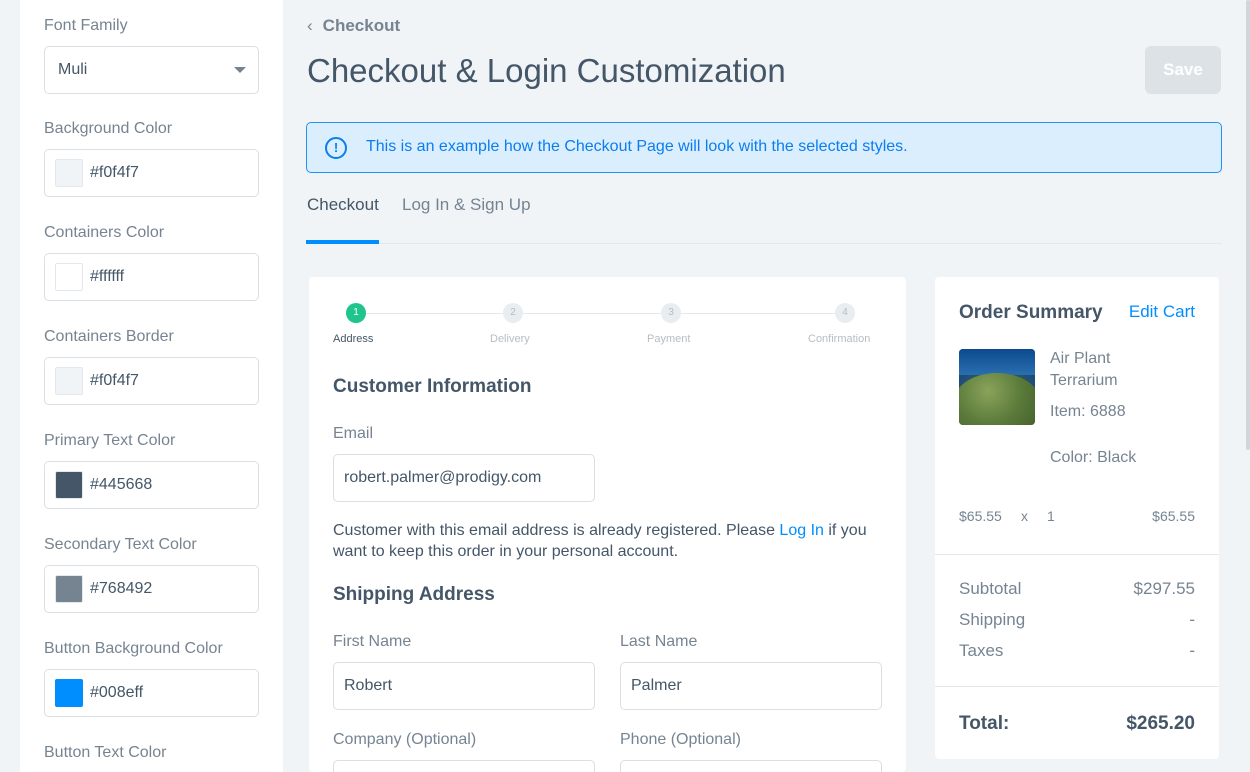 Image resolution: width=1250 pixels, height=772 pixels. What do you see at coordinates (845, 313) in the screenshot?
I see `step-4-circle: 4` at bounding box center [845, 313].